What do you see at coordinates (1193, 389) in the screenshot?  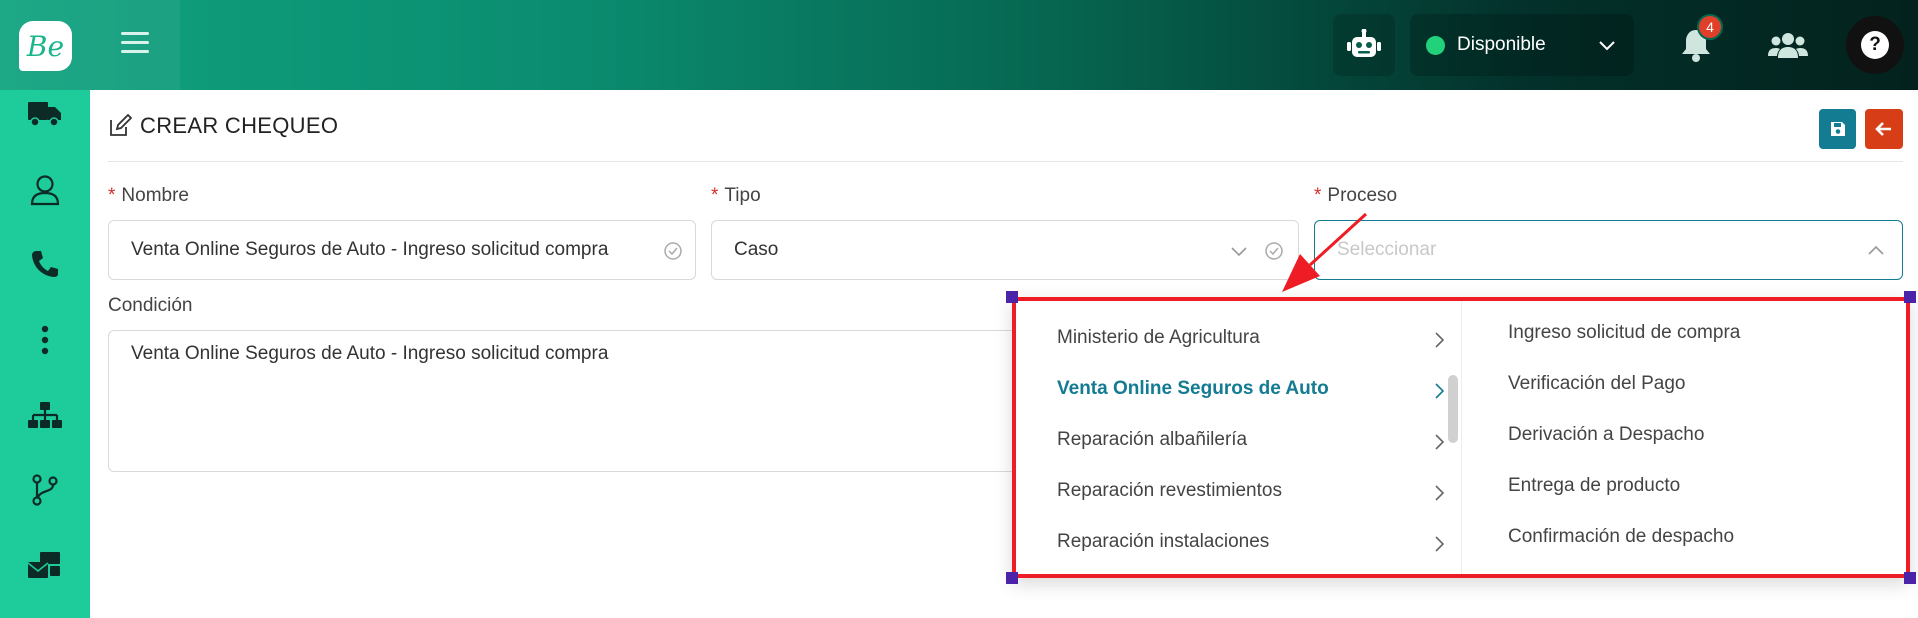 I see `cascader-option-venta-online: Venta Online Seguros de Auto` at bounding box center [1193, 389].